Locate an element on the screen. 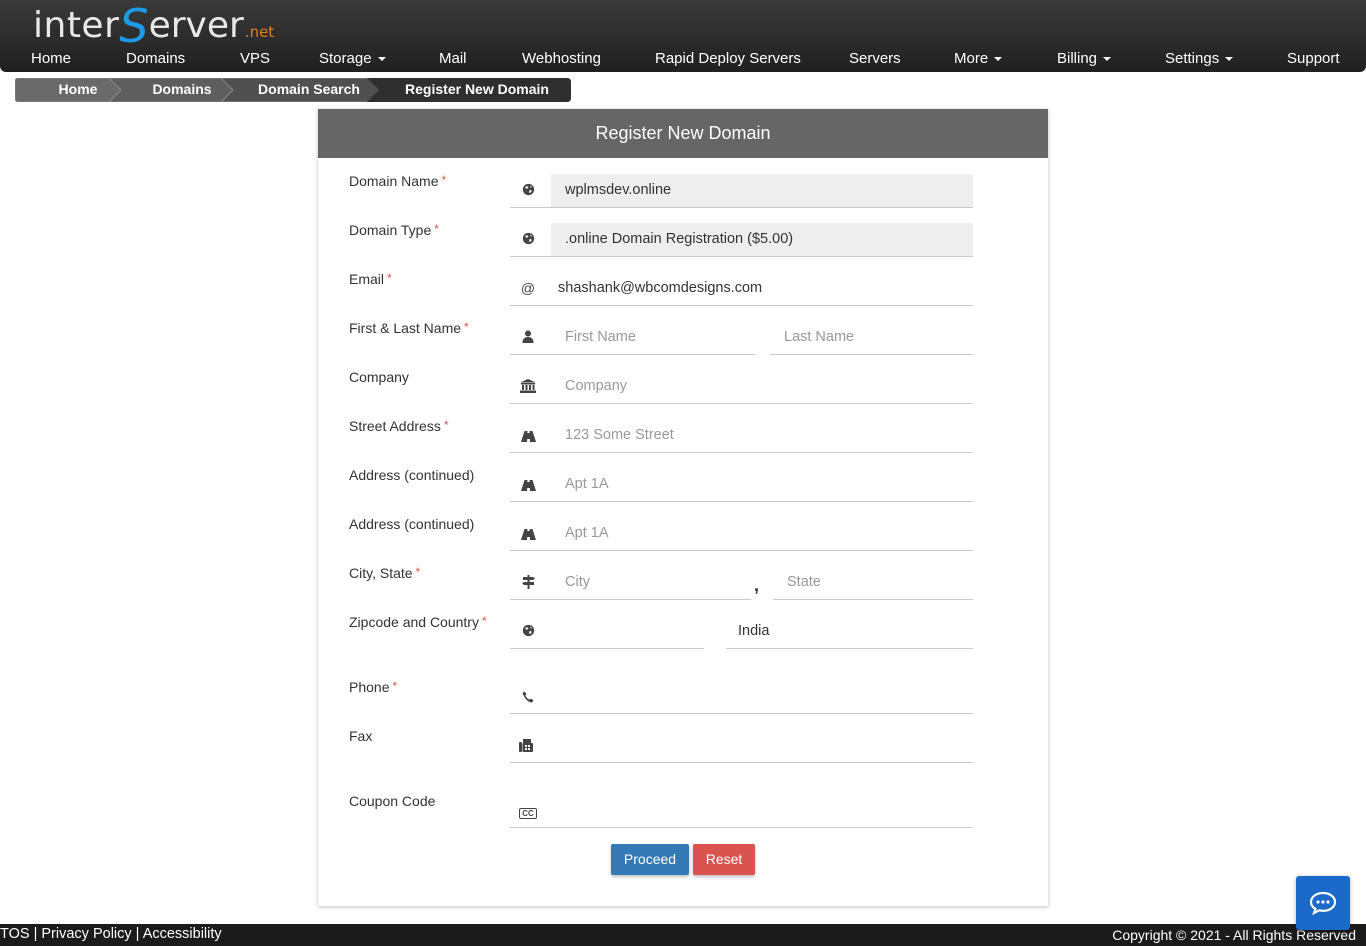 The image size is (1366, 946). fax-icon is located at coordinates (526, 748).